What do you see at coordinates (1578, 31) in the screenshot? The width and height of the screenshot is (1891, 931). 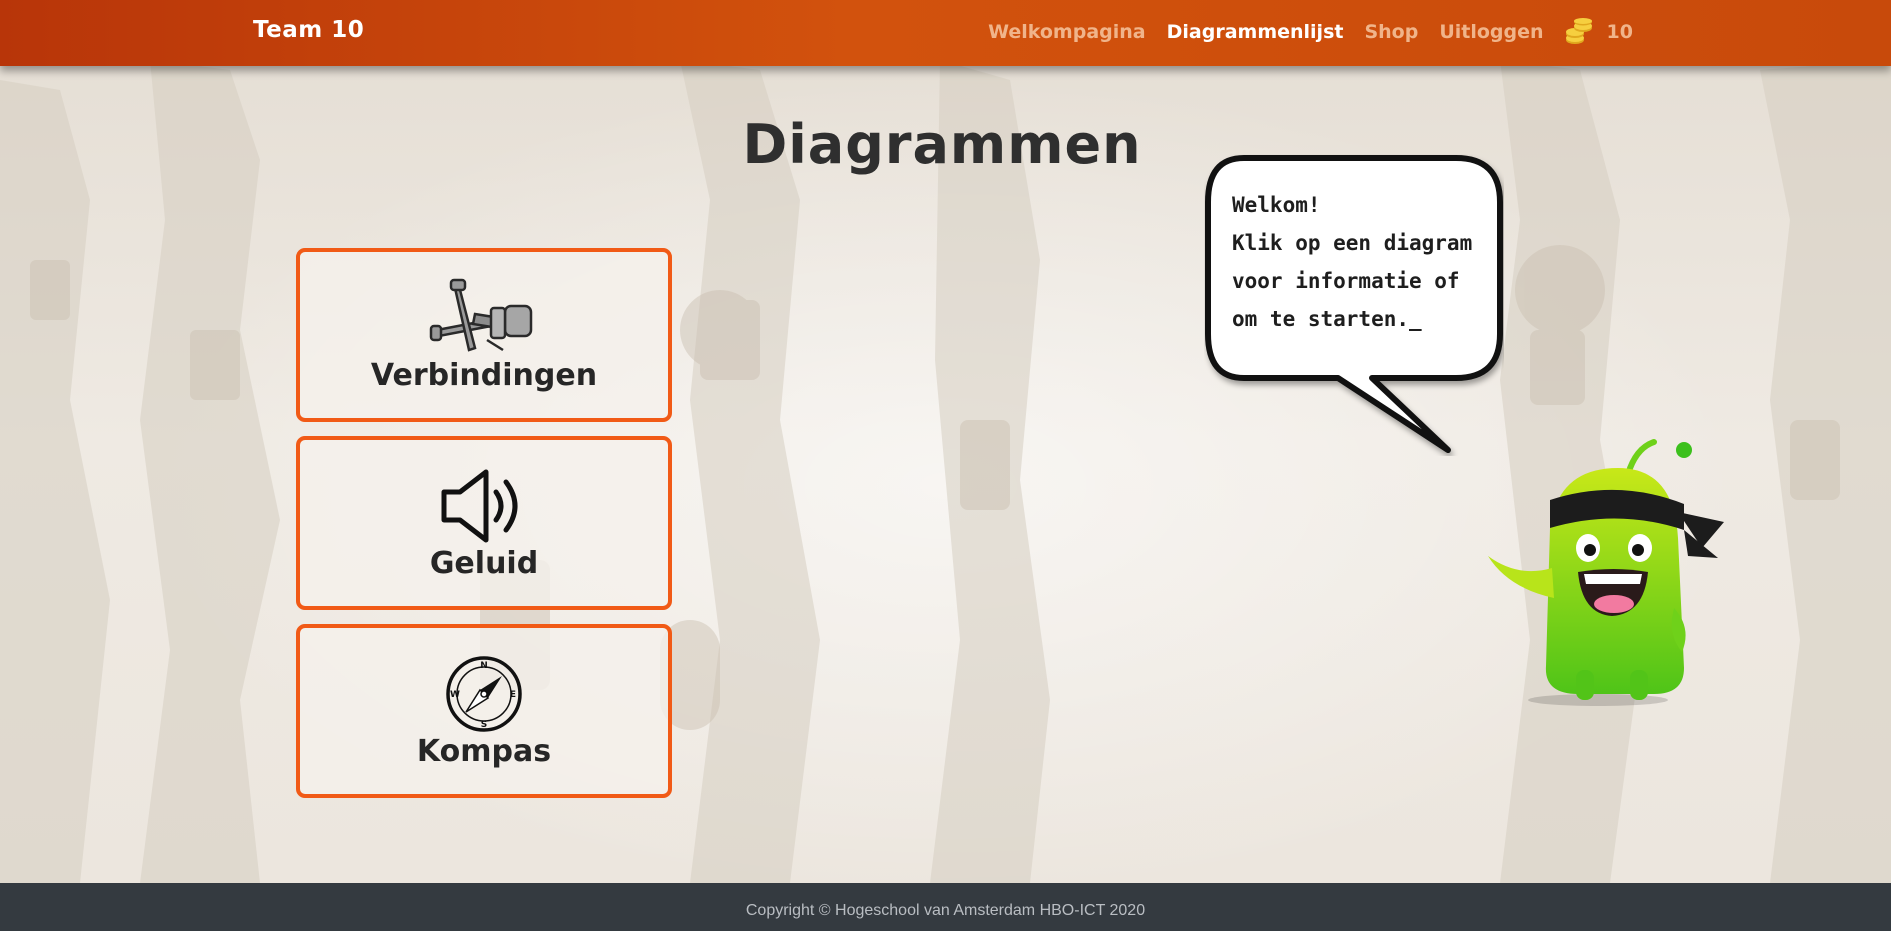 I see `coin-stack-icon` at bounding box center [1578, 31].